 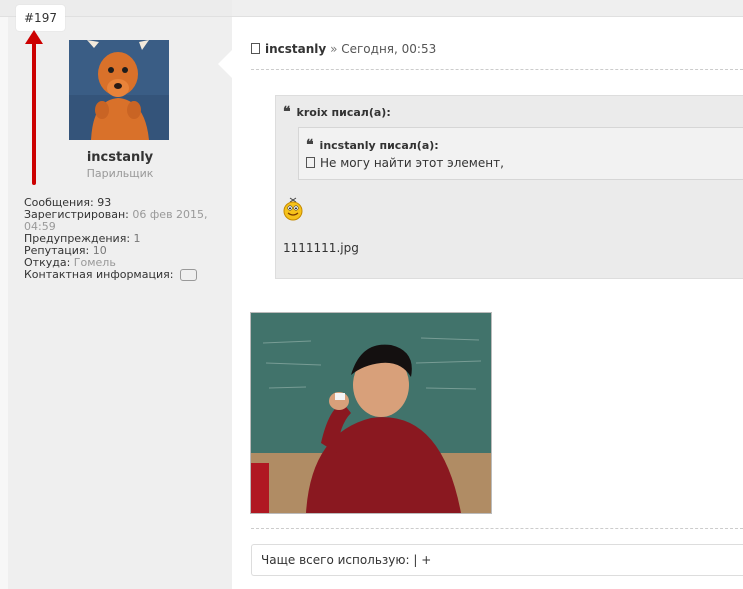 I want to click on attached-image, so click(x=371, y=413).